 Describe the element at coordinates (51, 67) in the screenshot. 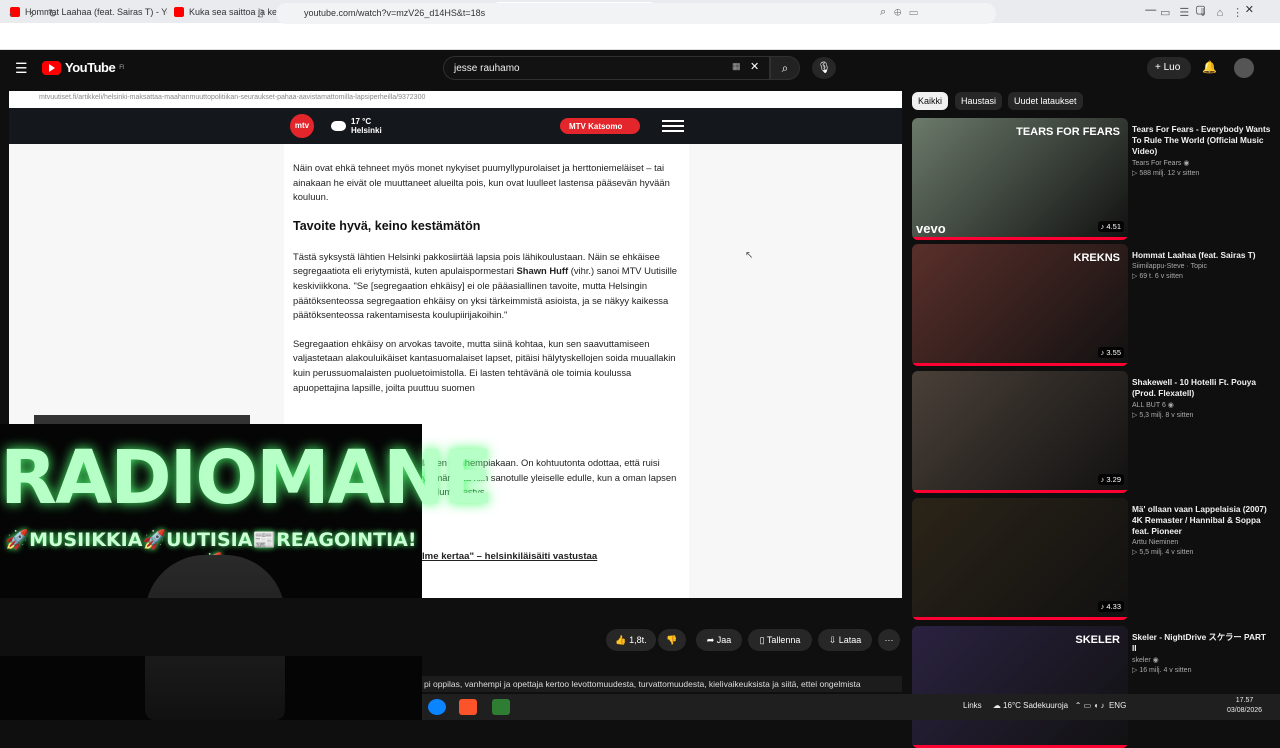

I see `youtube-play-icon` at that location.